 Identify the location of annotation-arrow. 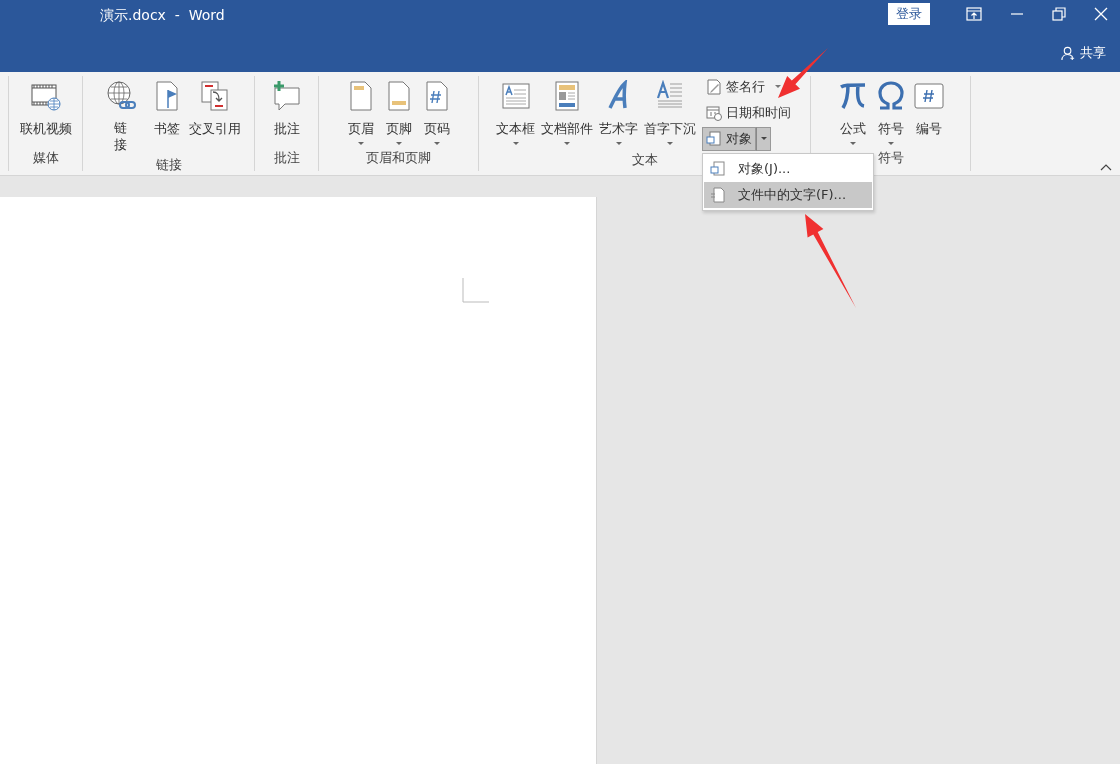
(803, 73).